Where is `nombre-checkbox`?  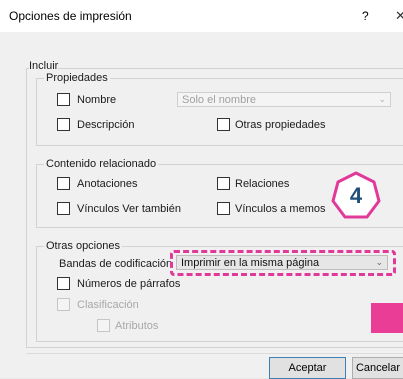 nombre-checkbox is located at coordinates (63, 99).